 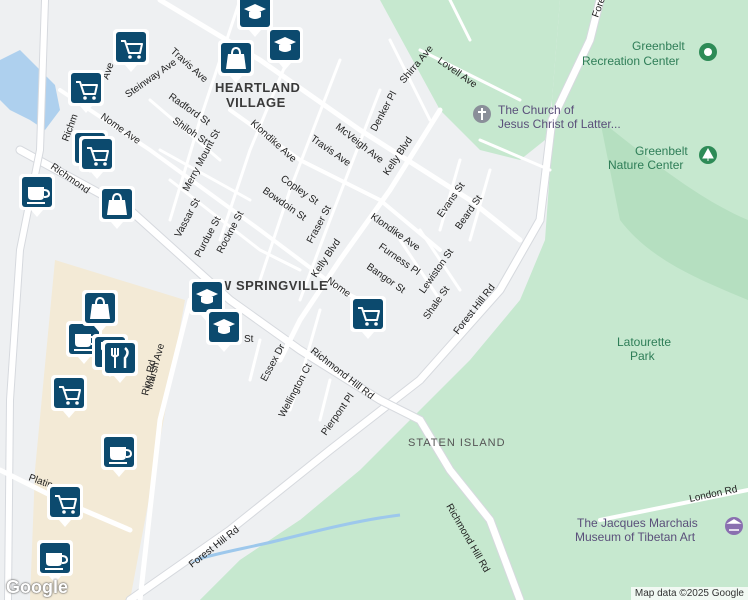 I want to click on map-data-attribution: Map data ©2025 Google, so click(x=689, y=593).